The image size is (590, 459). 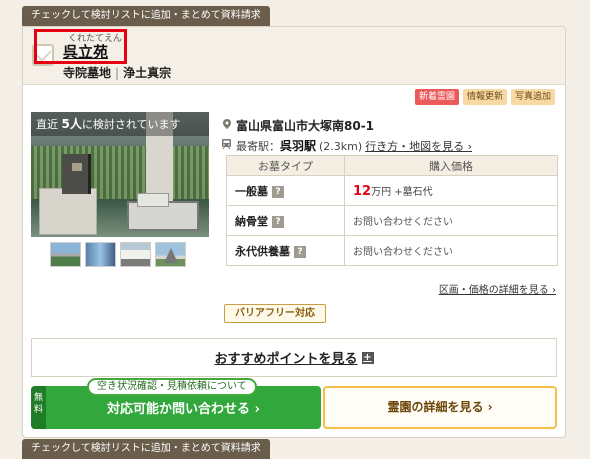 What do you see at coordinates (341, 146) in the screenshot?
I see `station-distance: (2.3km)` at bounding box center [341, 146].